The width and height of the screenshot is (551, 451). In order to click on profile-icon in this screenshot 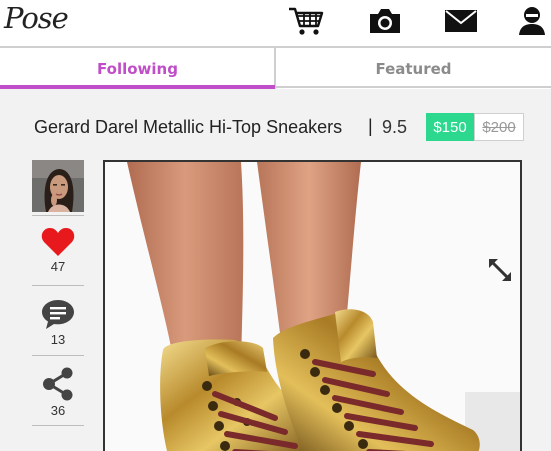, I will do `click(532, 21)`.